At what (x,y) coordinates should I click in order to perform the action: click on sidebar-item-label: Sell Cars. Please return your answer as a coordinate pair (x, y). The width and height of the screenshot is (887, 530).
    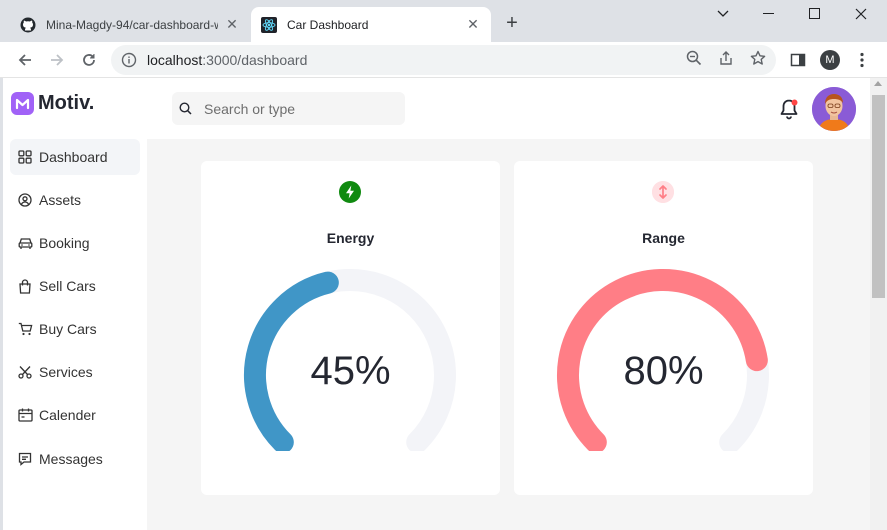
    Looking at the image, I should click on (67, 286).